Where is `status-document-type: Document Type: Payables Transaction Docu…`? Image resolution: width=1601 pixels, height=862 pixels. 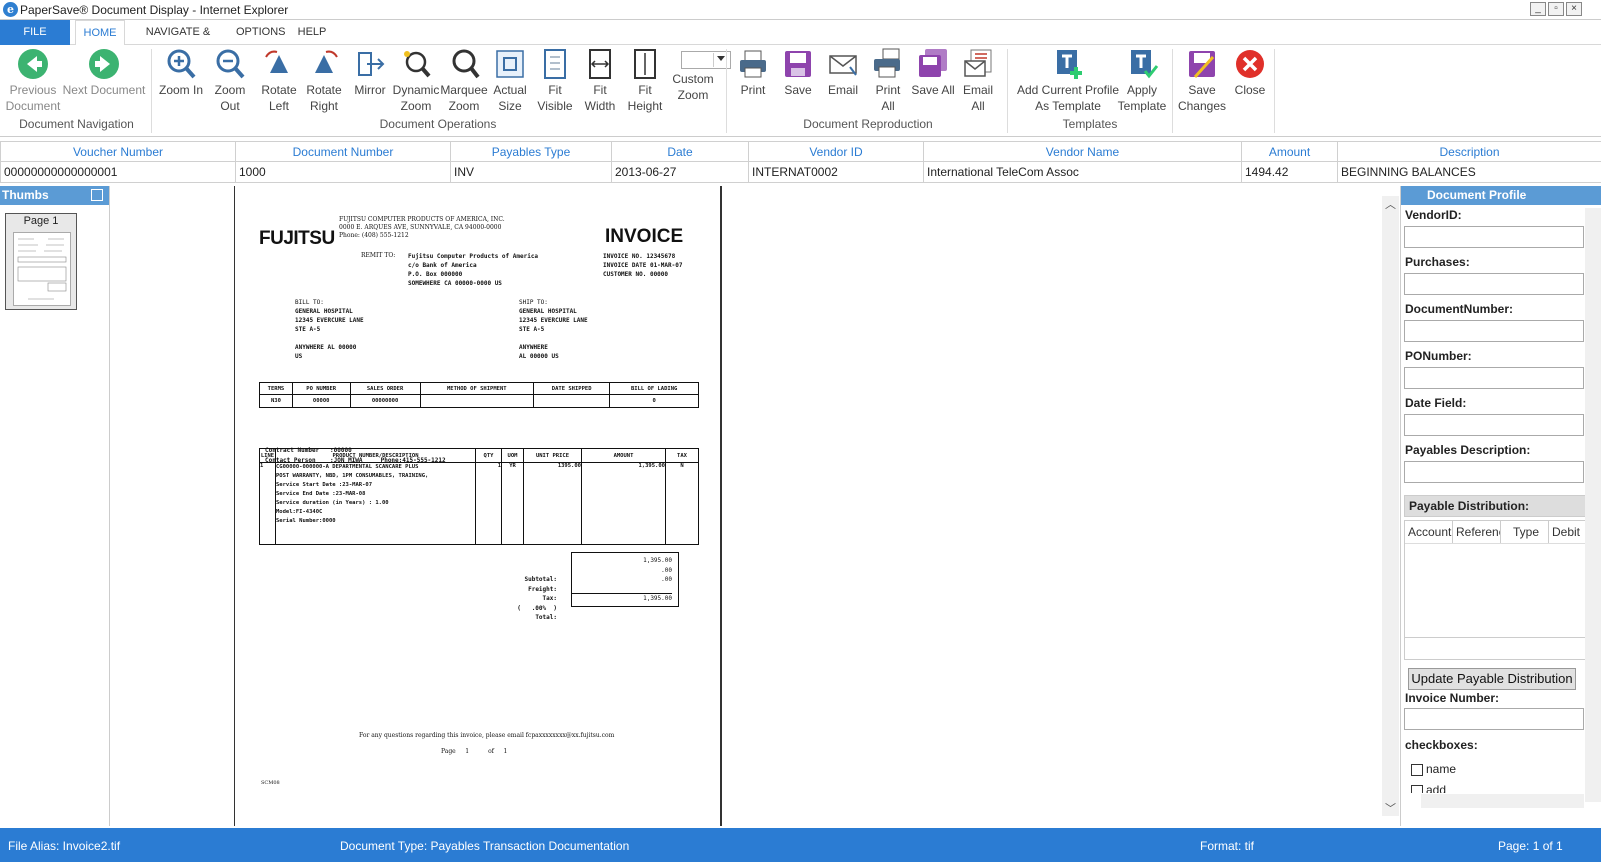
status-document-type: Document Type: Payables Transaction Docu… is located at coordinates (485, 846).